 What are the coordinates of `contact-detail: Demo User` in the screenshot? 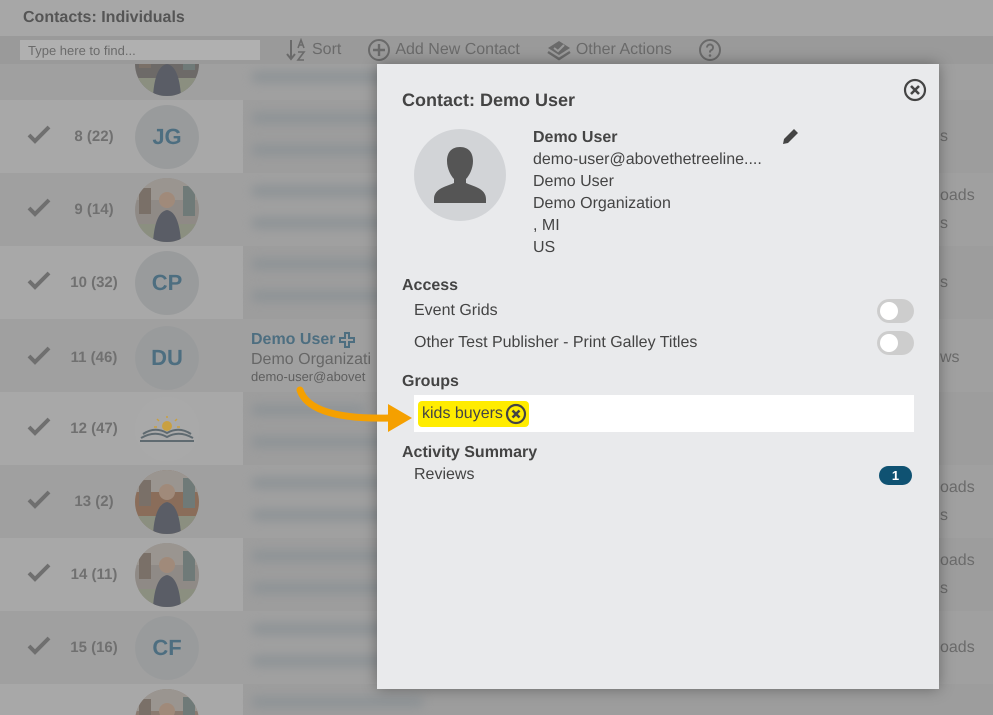 It's located at (574, 182).